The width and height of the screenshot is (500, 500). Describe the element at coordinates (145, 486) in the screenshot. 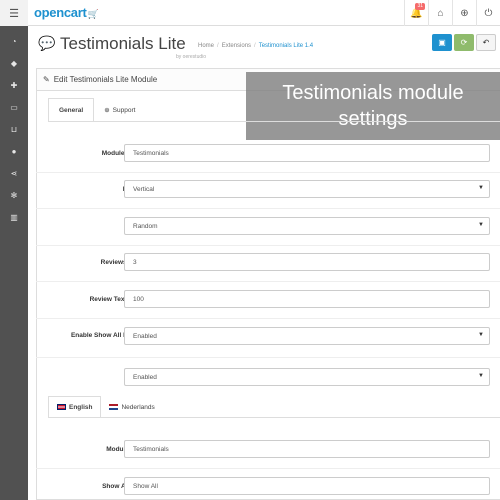

I see `show-all-text-value: Show All` at that location.